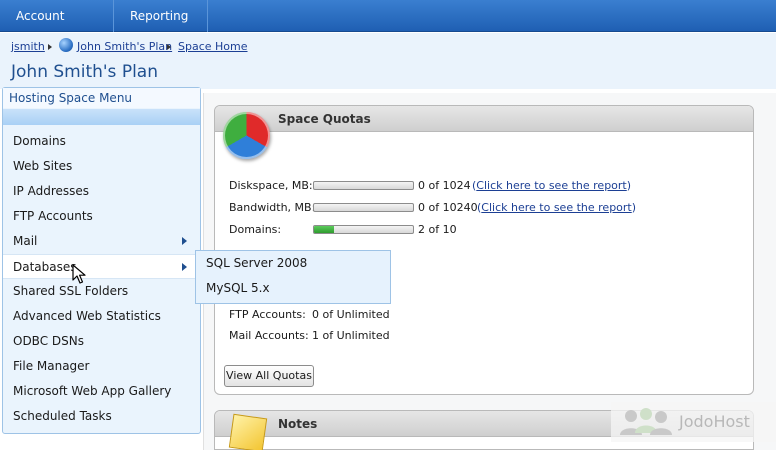 This screenshot has height=450, width=776. What do you see at coordinates (324, 119) in the screenshot?
I see `space-quotas-title: Space Quotas` at bounding box center [324, 119].